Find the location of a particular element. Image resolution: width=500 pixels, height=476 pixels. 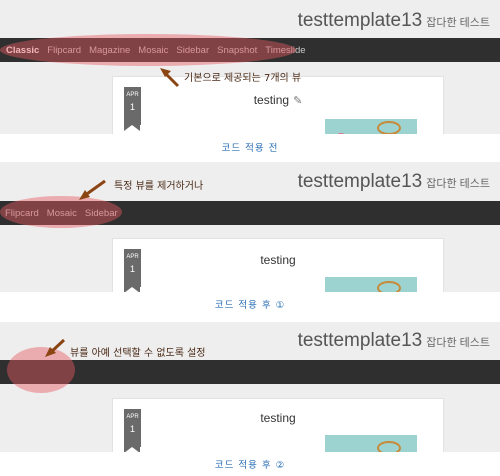

caption-after-2: 코드 적용 후 ② is located at coordinates (250, 465).